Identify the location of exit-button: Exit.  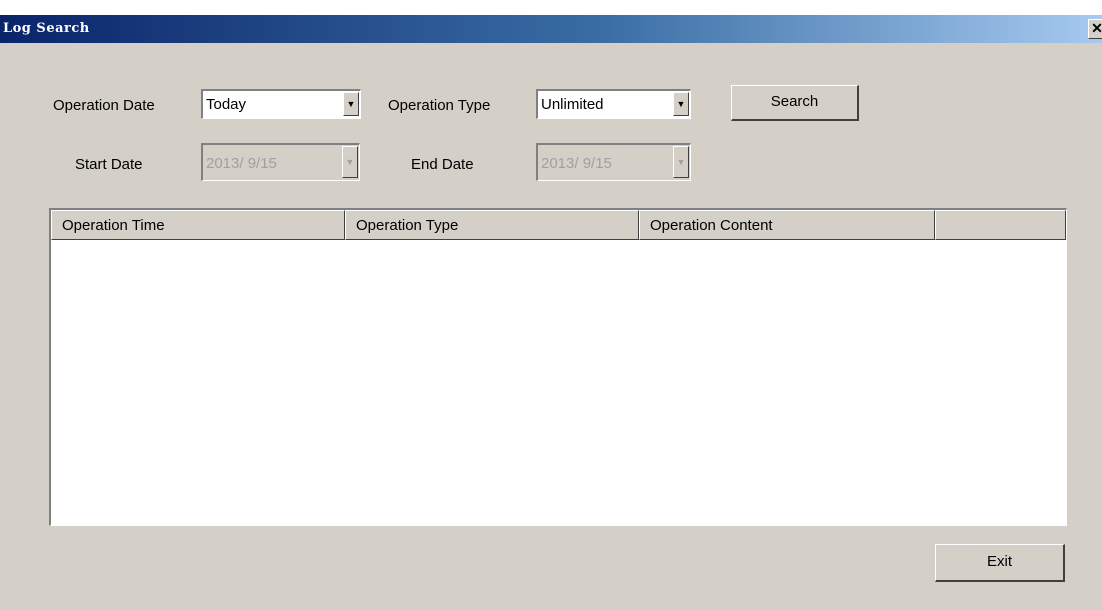
(1000, 563).